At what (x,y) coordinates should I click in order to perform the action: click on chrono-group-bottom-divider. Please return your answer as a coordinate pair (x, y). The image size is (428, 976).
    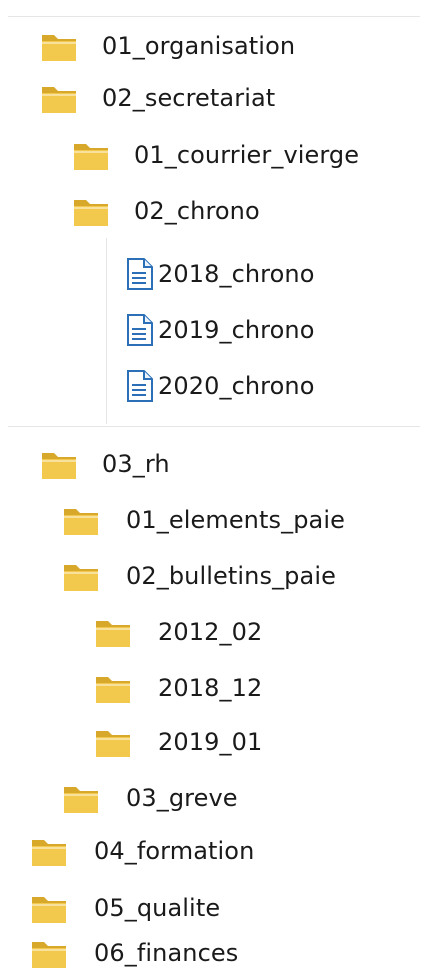
    Looking at the image, I should click on (214, 426).